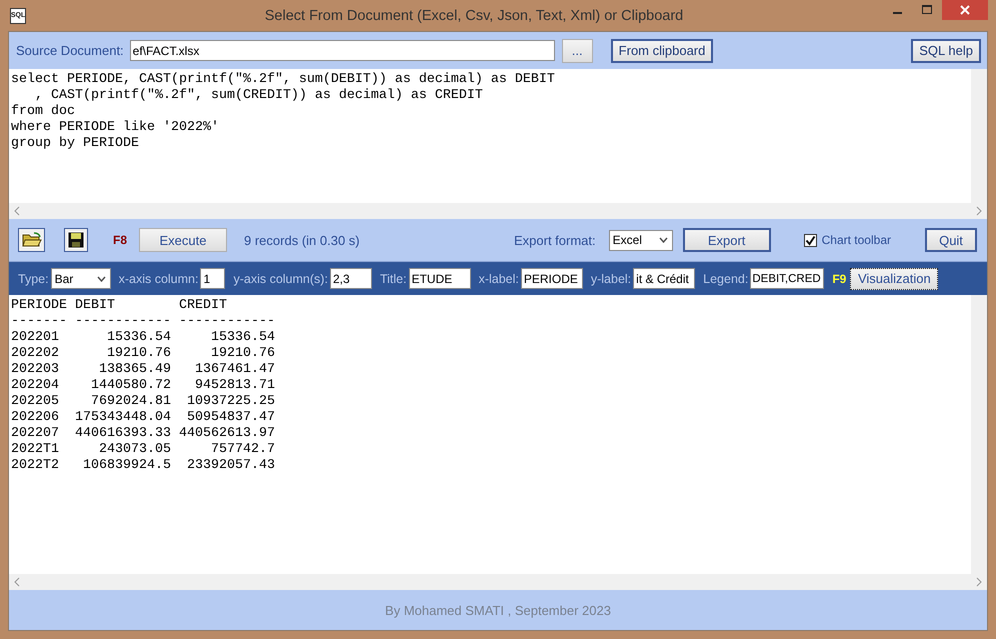 Image resolution: width=996 pixels, height=639 pixels. What do you see at coordinates (810, 240) in the screenshot?
I see `chart-toolbar-checkbox` at bounding box center [810, 240].